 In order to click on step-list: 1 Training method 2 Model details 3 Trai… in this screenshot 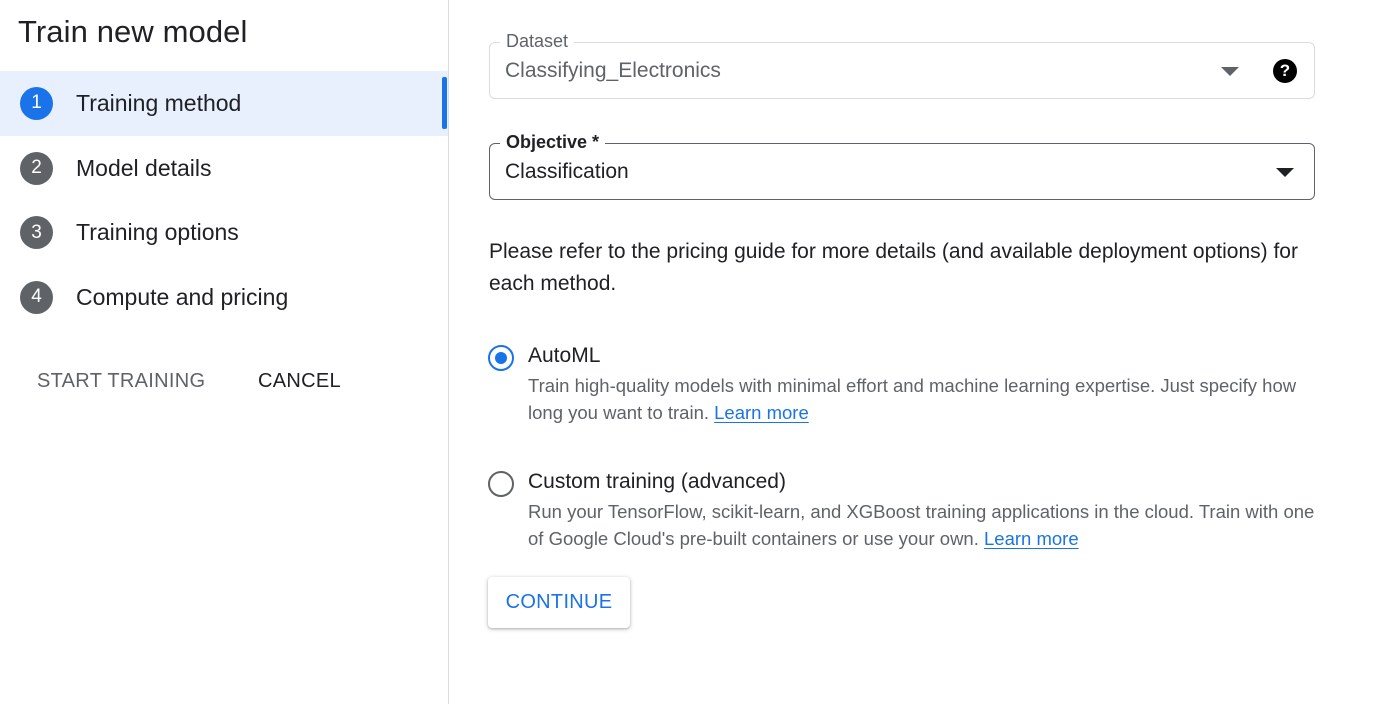, I will do `click(224, 200)`.